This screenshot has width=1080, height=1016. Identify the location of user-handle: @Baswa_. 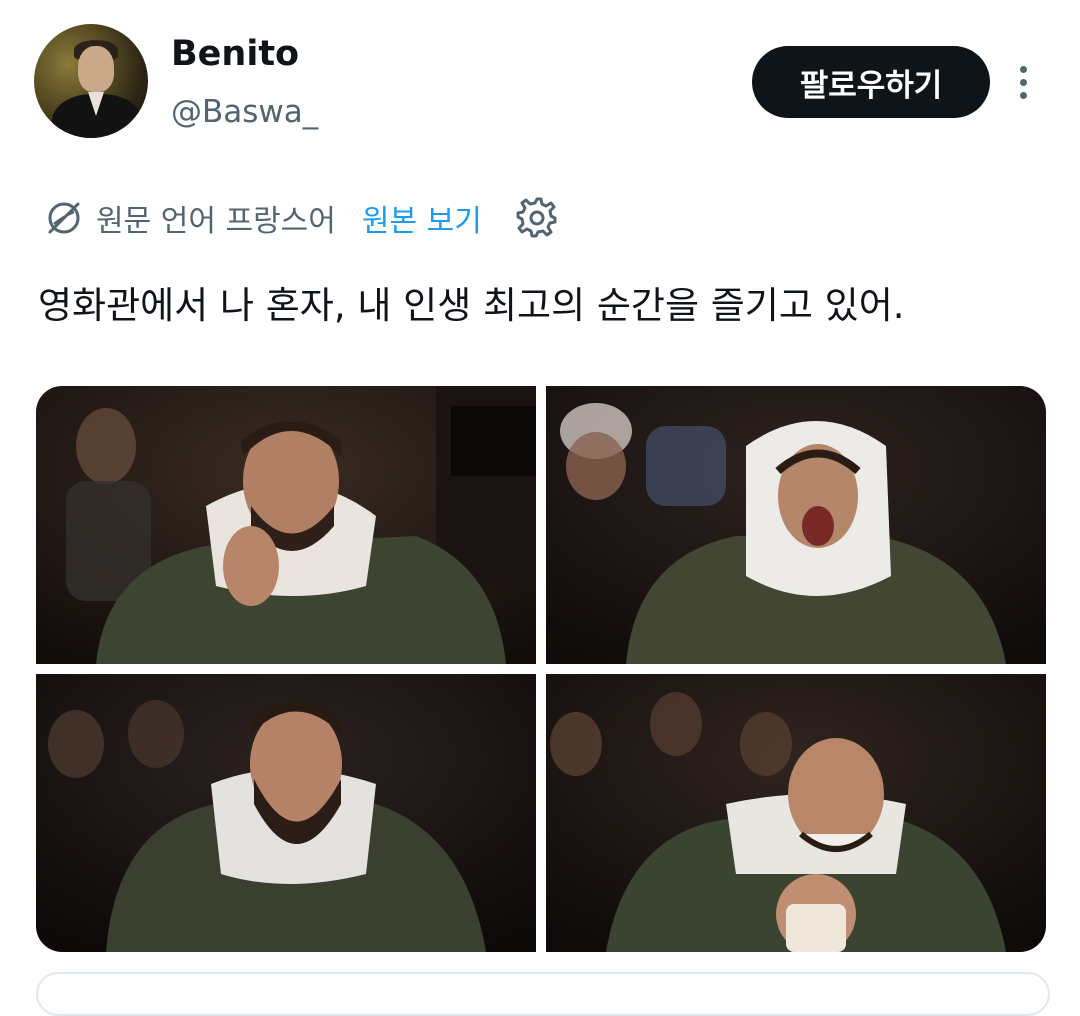
(244, 112).